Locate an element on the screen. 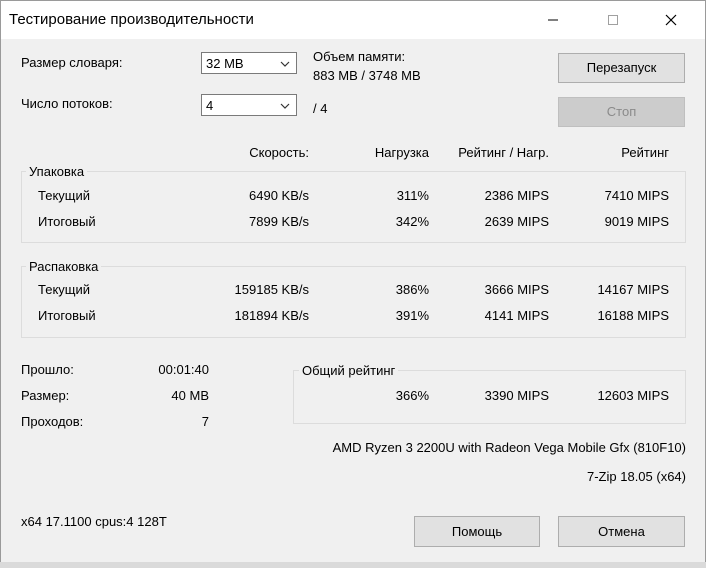  minimize-button is located at coordinates (553, 20).